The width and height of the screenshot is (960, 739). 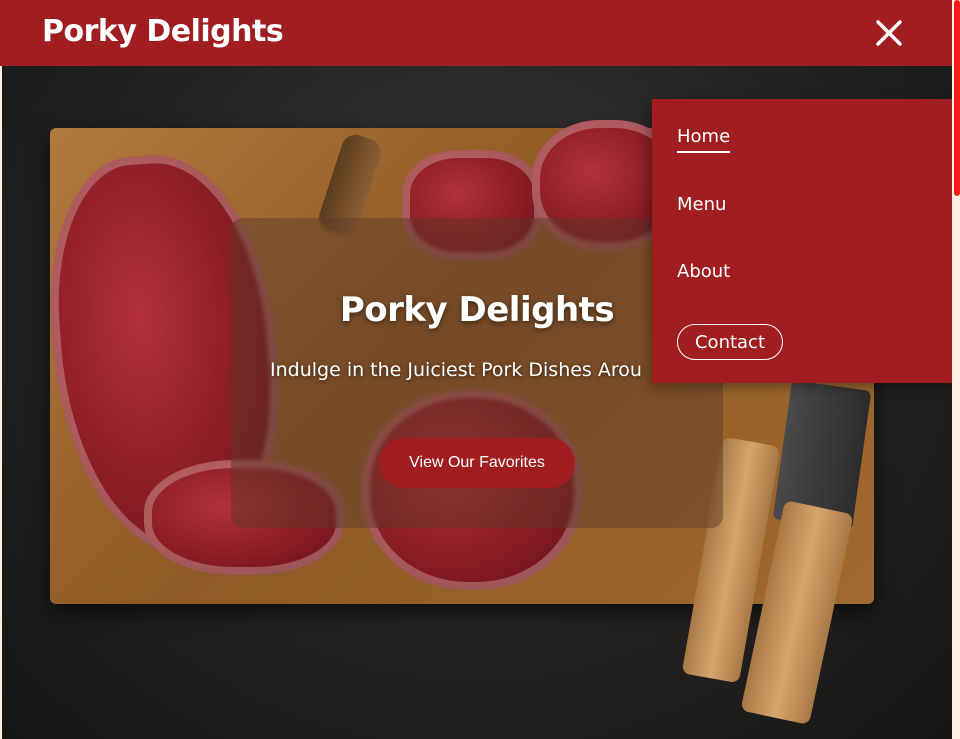 What do you see at coordinates (703, 271) in the screenshot?
I see `nav-item-about: About` at bounding box center [703, 271].